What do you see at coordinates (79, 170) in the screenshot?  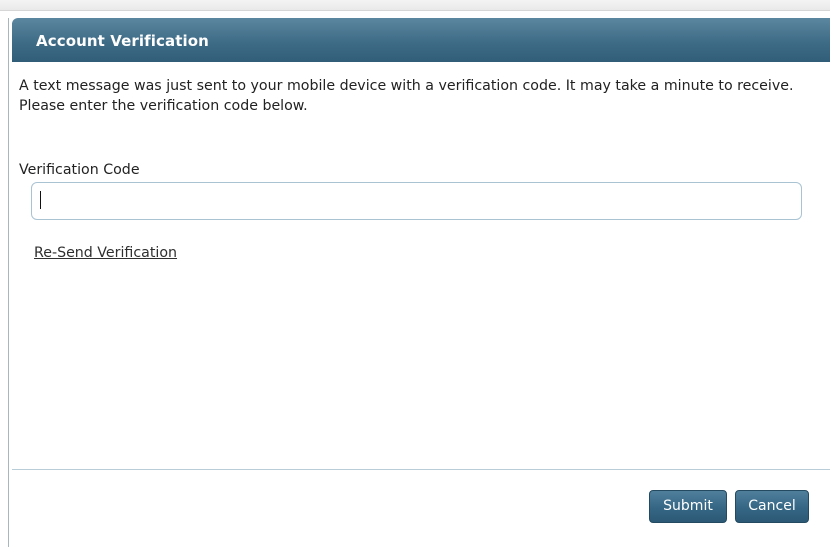 I see `verification-code-label: Verification Code` at bounding box center [79, 170].